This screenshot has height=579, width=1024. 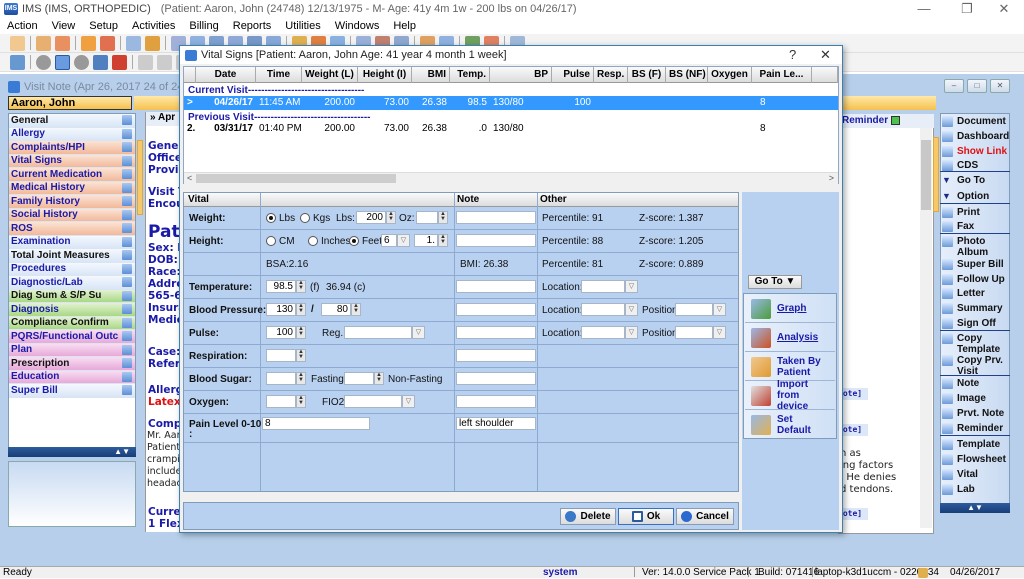 What do you see at coordinates (687, 75) in the screenshot?
I see `grid-column-header: BS (NF)` at bounding box center [687, 75].